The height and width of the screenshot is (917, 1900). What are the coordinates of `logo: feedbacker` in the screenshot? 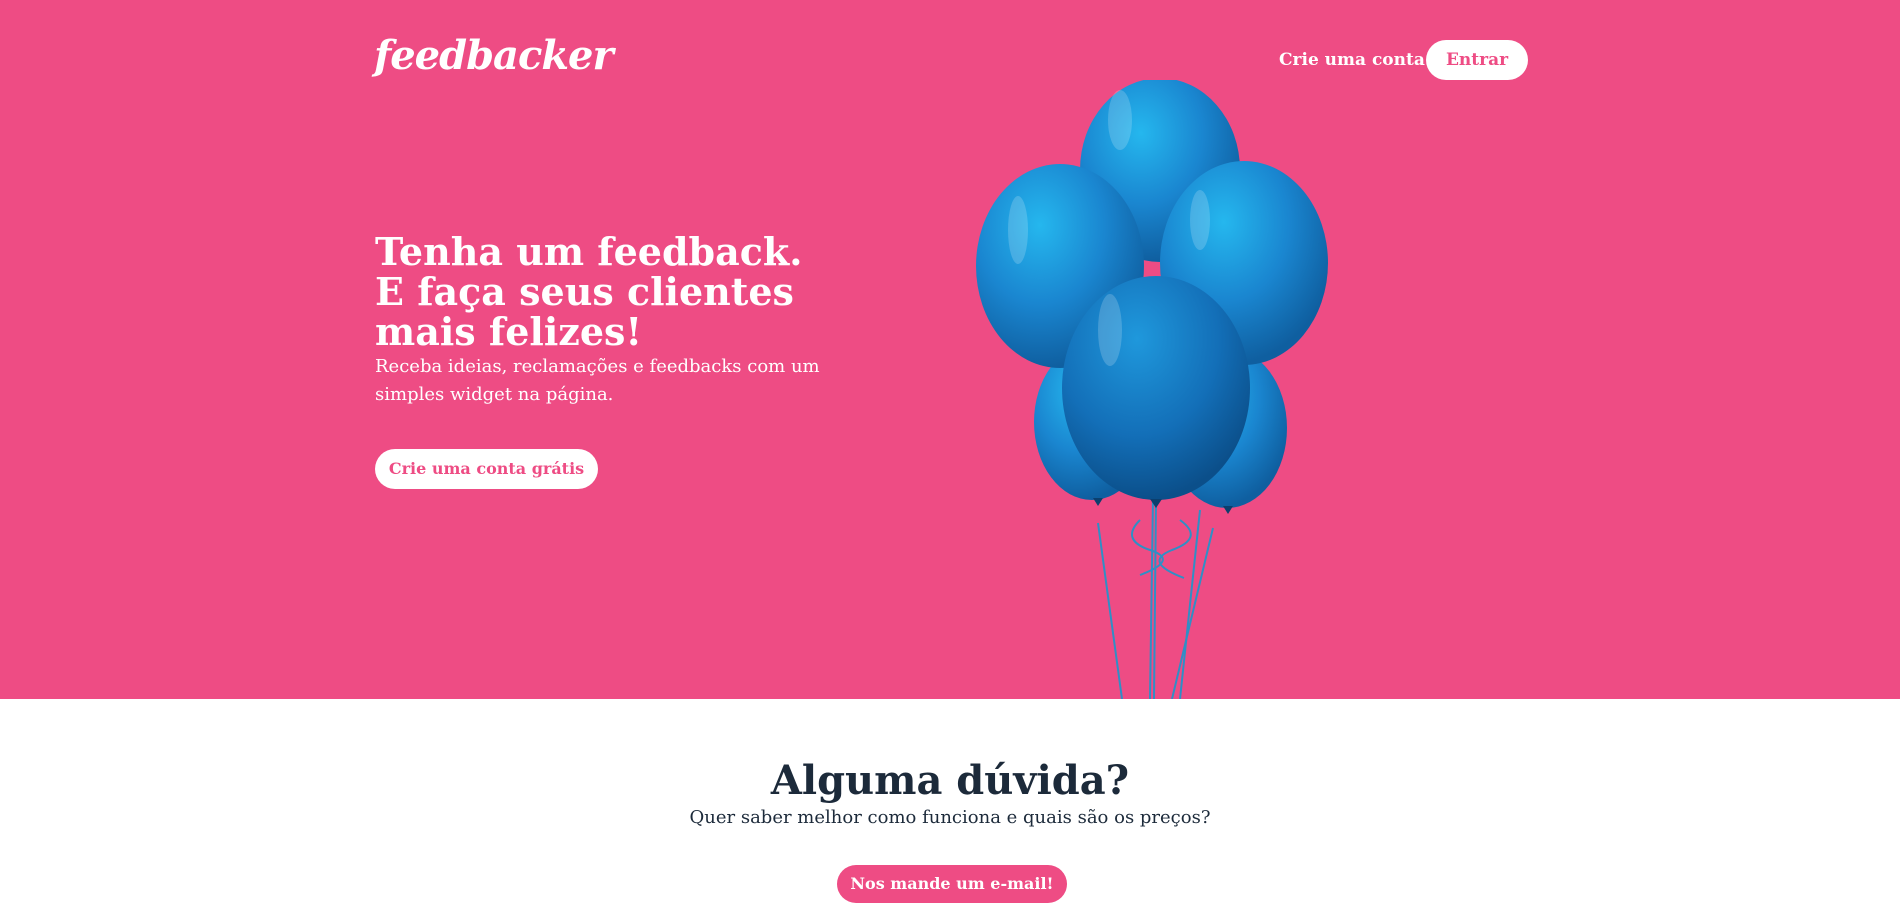 It's located at (494, 56).